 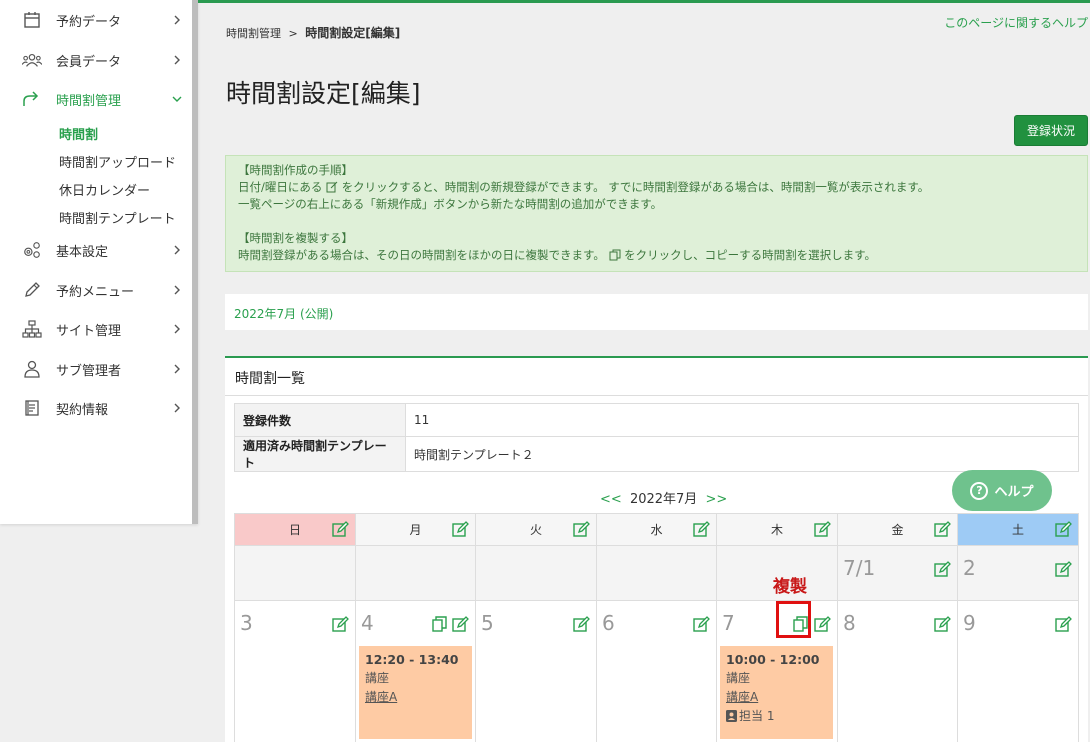 I want to click on copy-instructions-part: をクリックし、コピーする時間割を選択します。, so click(x=750, y=255).